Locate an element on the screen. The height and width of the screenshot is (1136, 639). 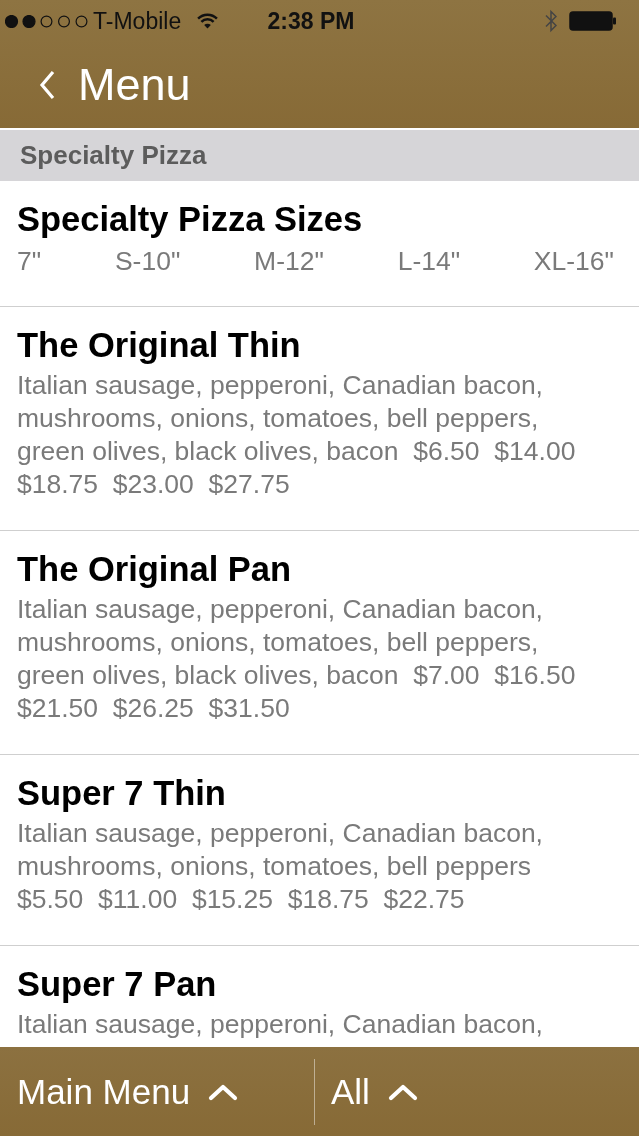
size-label: XL-16" is located at coordinates (573, 261).